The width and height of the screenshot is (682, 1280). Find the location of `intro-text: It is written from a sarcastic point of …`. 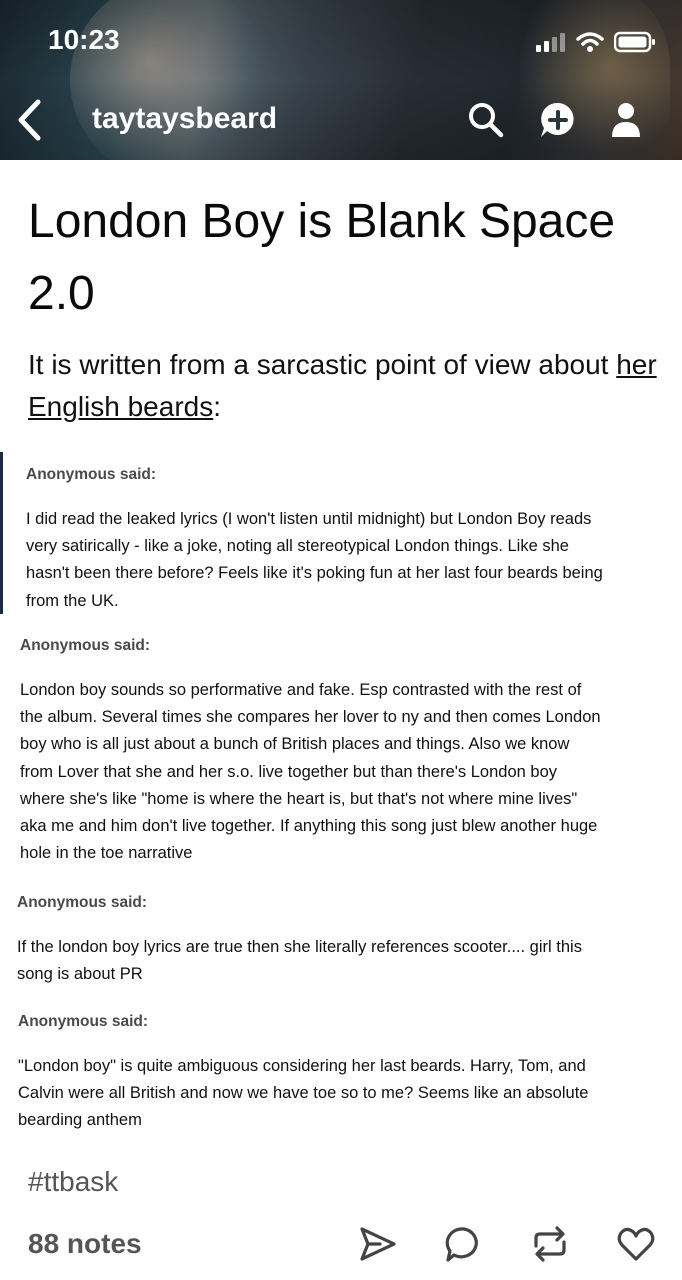

intro-text: It is written from a sarcastic point of … is located at coordinates (322, 364).